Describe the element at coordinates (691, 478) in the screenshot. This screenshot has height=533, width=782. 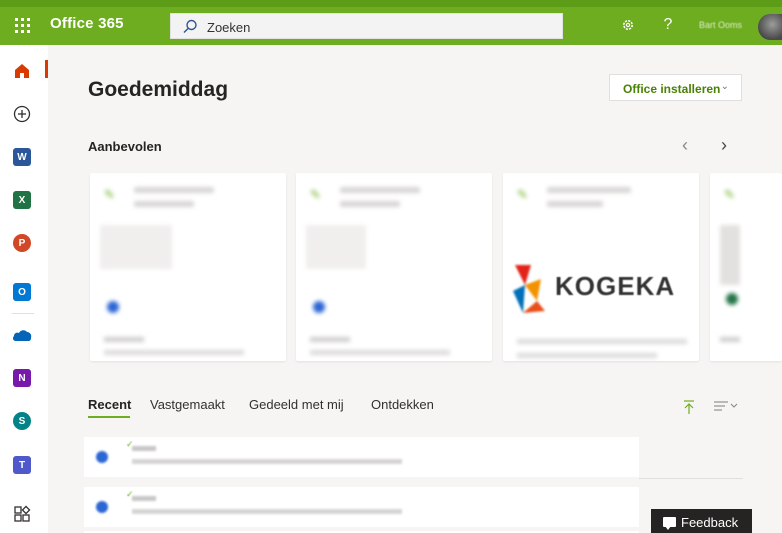
I see `divider` at that location.